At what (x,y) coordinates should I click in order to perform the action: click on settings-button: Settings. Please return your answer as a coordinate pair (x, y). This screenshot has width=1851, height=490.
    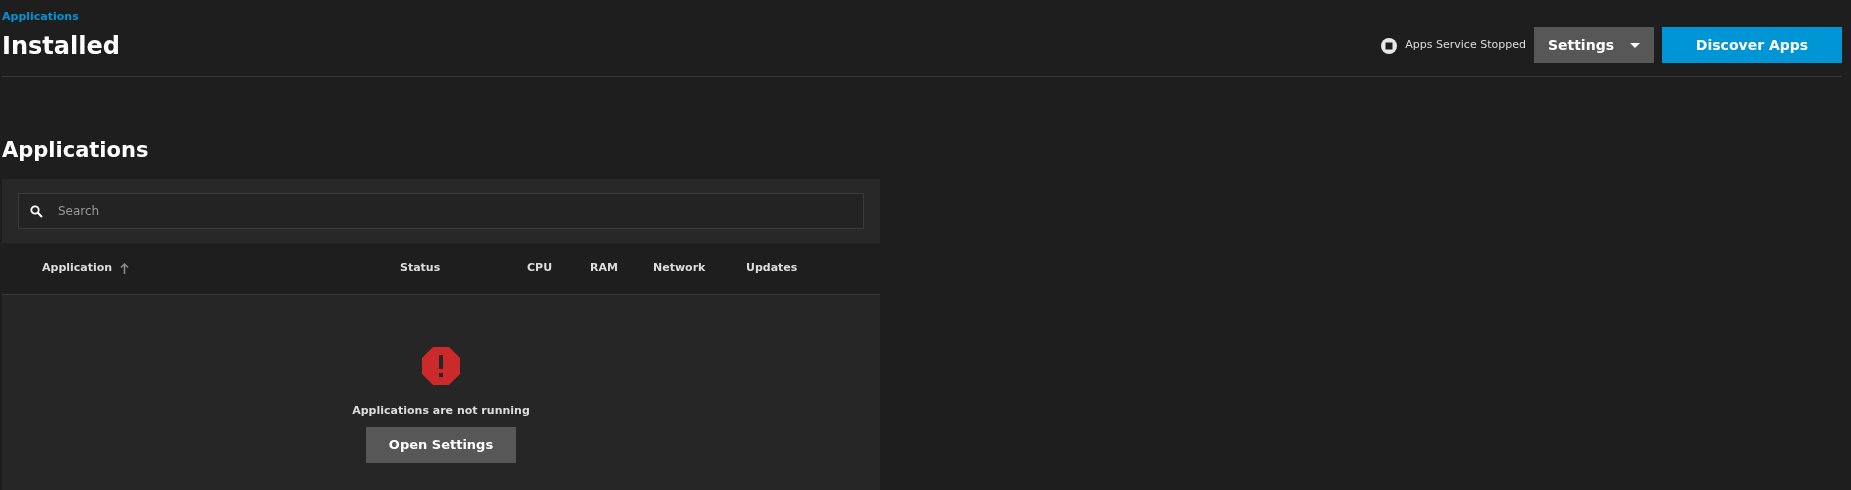
    Looking at the image, I should click on (1593, 45).